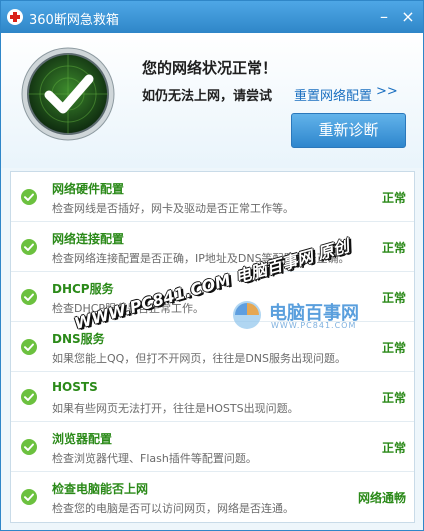 This screenshot has height=531, width=424. I want to click on check-description: 检查浏览器代理、Flash插件等配置问题。, so click(154, 458).